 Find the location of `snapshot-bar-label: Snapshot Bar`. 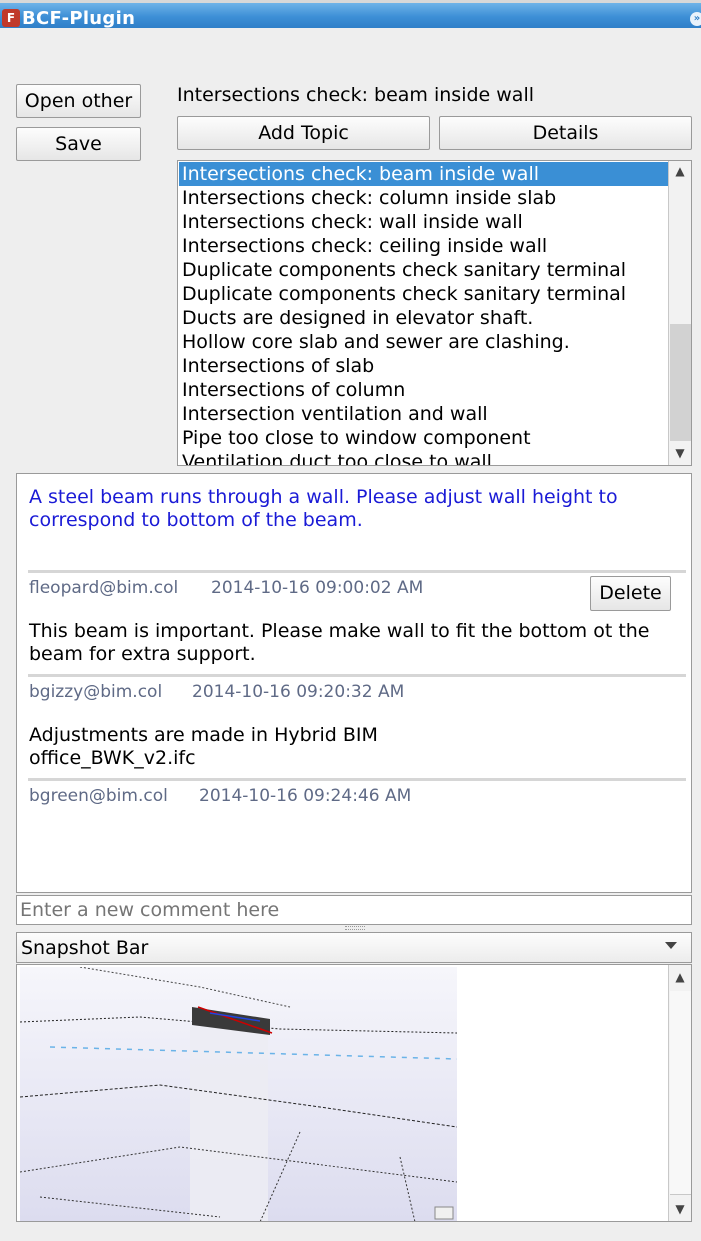

snapshot-bar-label: Snapshot Bar is located at coordinates (85, 948).